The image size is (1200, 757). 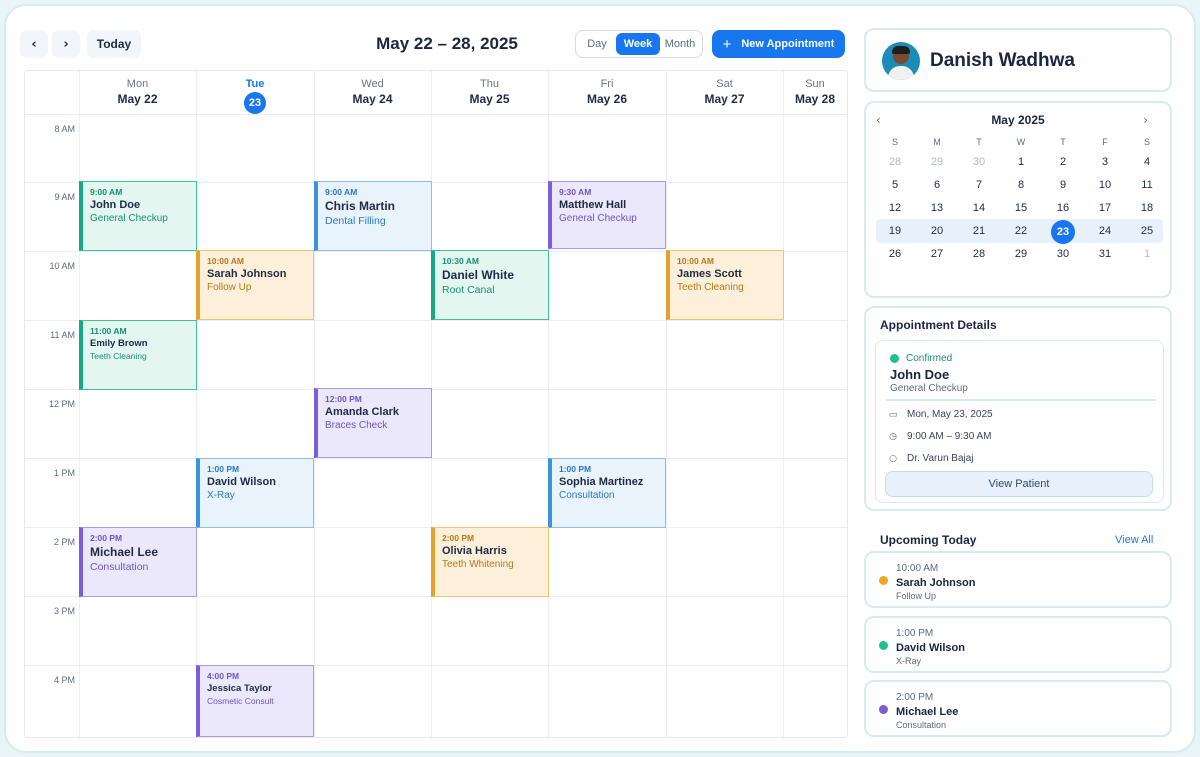 What do you see at coordinates (788, 44) in the screenshot?
I see `new-appointment-label: New Appointment` at bounding box center [788, 44].